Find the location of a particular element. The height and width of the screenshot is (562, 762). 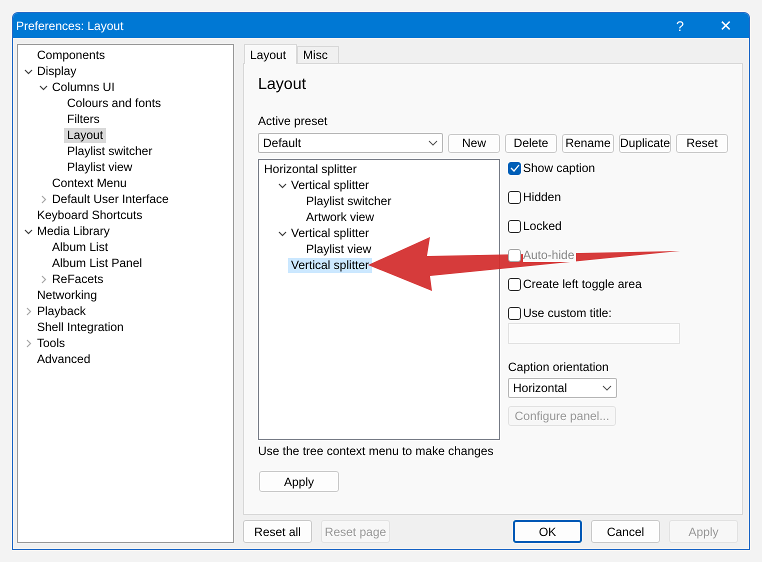

tree-item: Album List Panel is located at coordinates (97, 263).